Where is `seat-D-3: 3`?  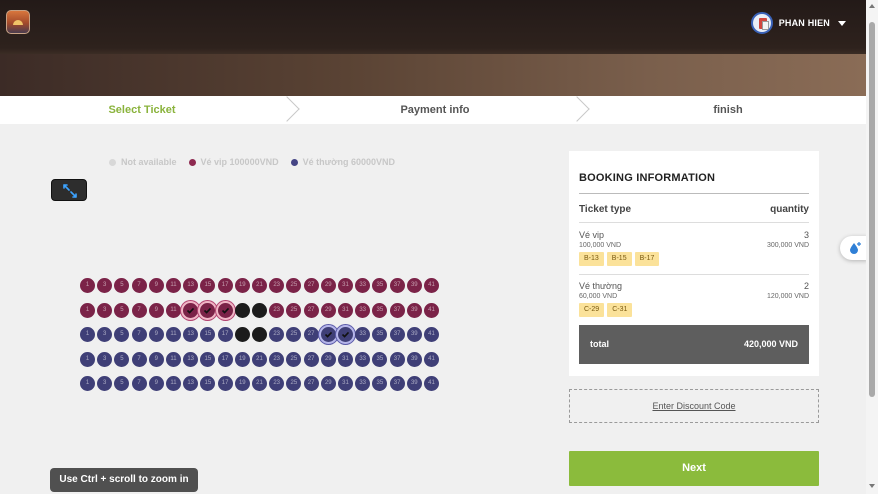
seat-D-3: 3 is located at coordinates (105, 359).